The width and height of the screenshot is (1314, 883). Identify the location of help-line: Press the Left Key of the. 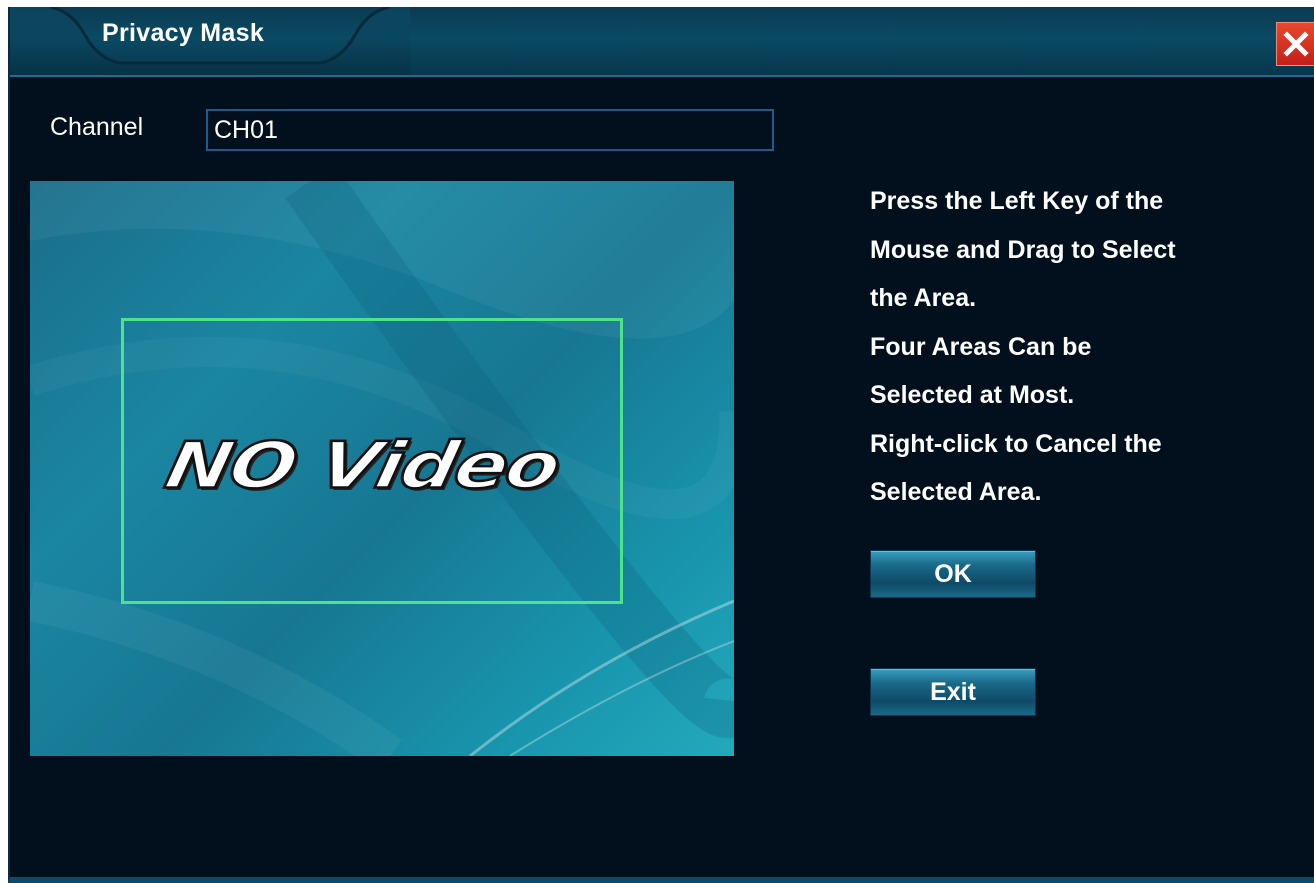
(1017, 201).